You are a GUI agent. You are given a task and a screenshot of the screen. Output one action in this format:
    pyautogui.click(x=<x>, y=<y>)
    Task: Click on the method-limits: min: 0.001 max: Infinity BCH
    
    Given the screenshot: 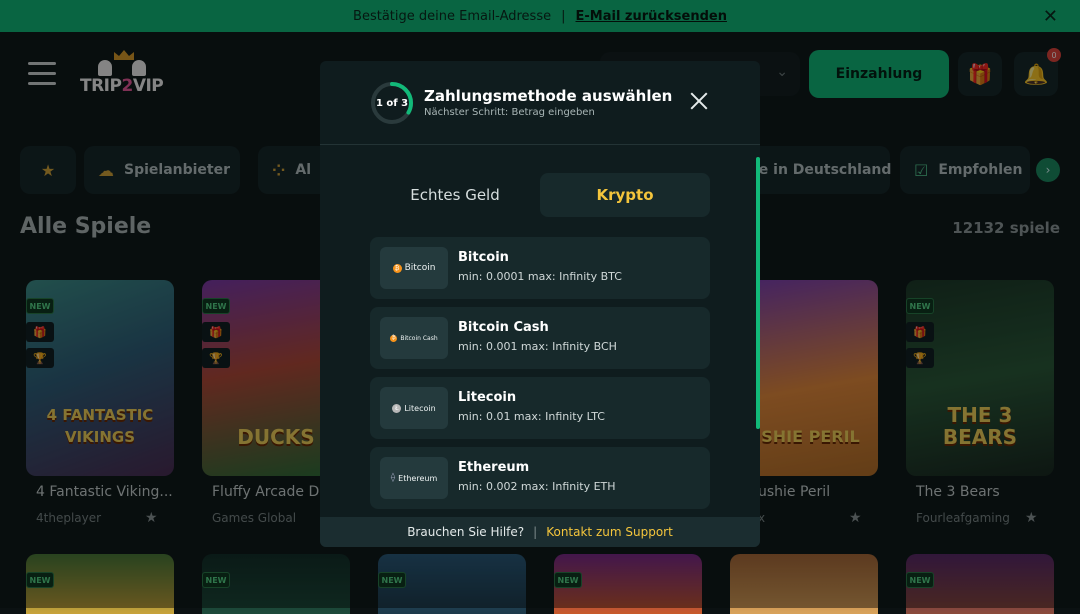 What is the action you would take?
    pyautogui.click(x=537, y=346)
    